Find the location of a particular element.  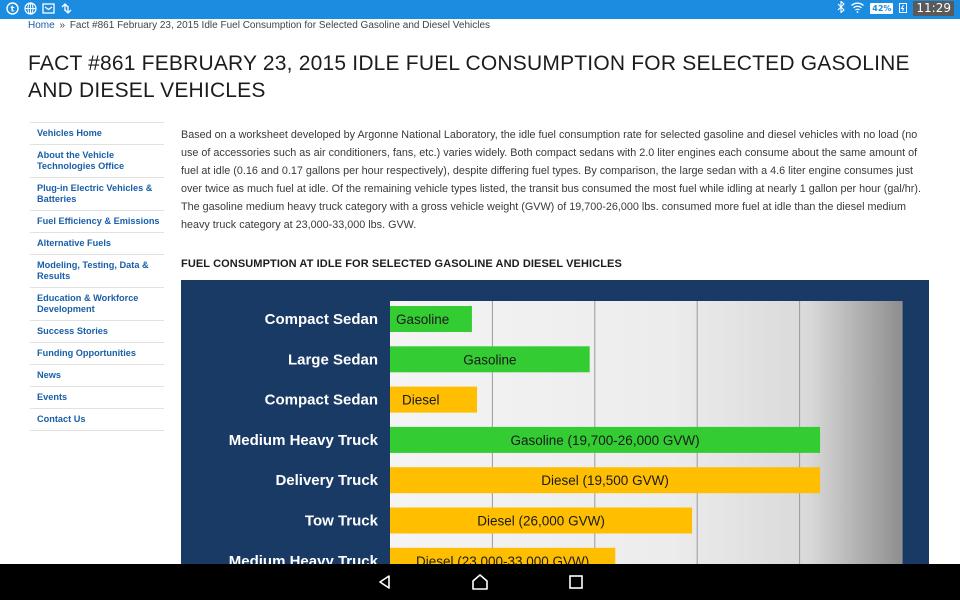

status-bar: t 42% 11:29 is located at coordinates (480, 9).